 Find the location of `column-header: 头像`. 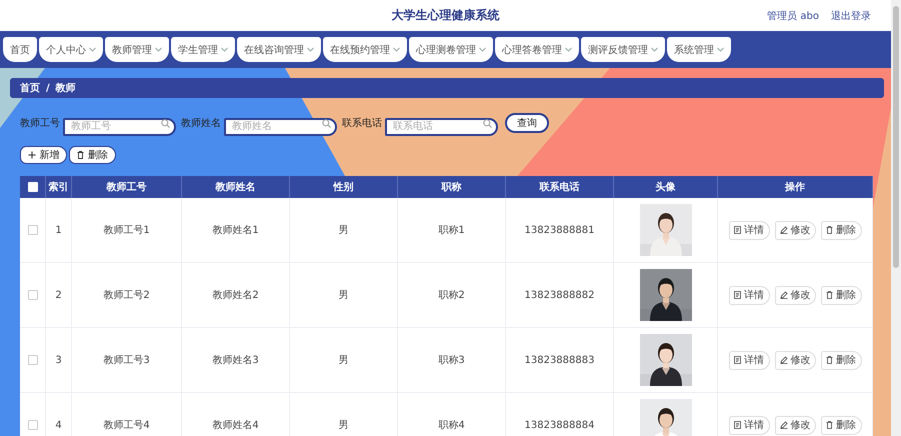

column-header: 头像 is located at coordinates (666, 187).